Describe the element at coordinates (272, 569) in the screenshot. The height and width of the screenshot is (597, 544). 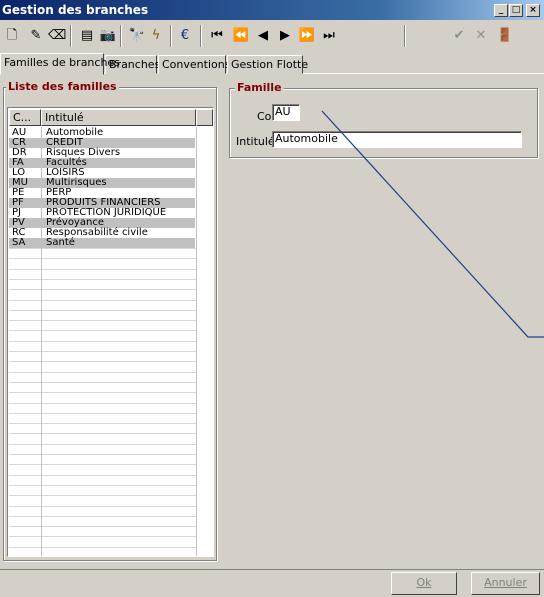
I see `bottom-divider` at that location.